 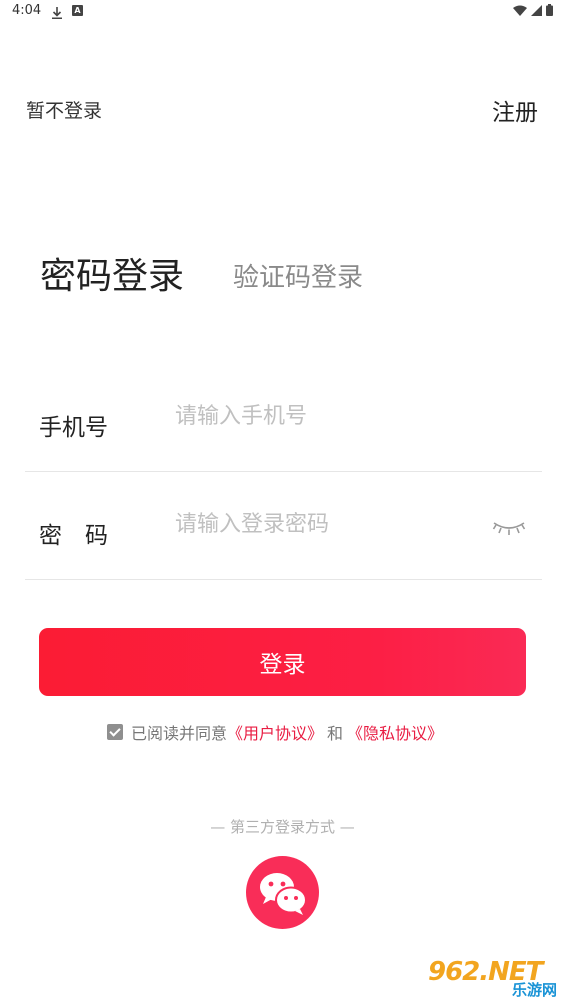 What do you see at coordinates (509, 528) in the screenshot?
I see `eye-closed-icon` at bounding box center [509, 528].